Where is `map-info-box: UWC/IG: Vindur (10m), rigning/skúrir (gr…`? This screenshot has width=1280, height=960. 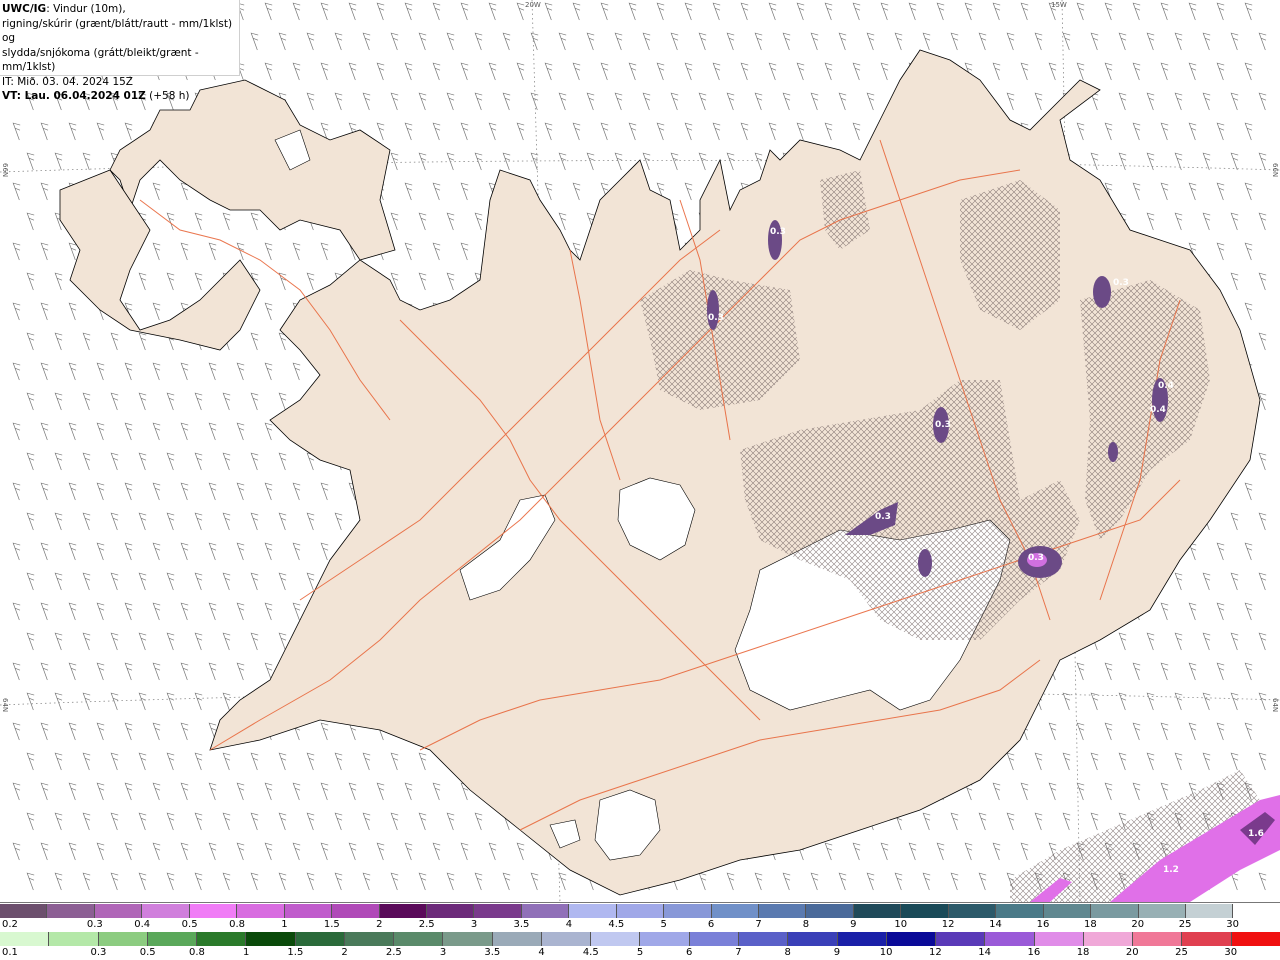
map-info-box: UWC/IG: Vindur (10m), rigning/skúrir (gr… is located at coordinates (120, 51).